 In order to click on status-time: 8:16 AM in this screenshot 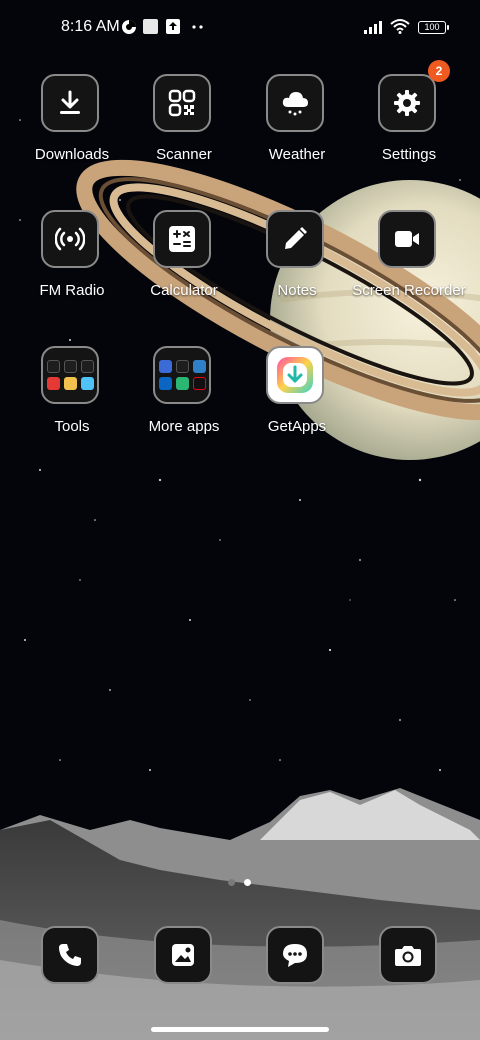, I will do `click(90, 26)`.